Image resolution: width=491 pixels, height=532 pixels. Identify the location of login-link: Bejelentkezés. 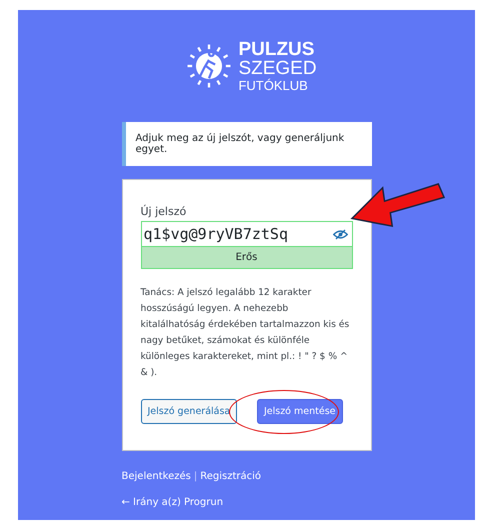
(156, 476).